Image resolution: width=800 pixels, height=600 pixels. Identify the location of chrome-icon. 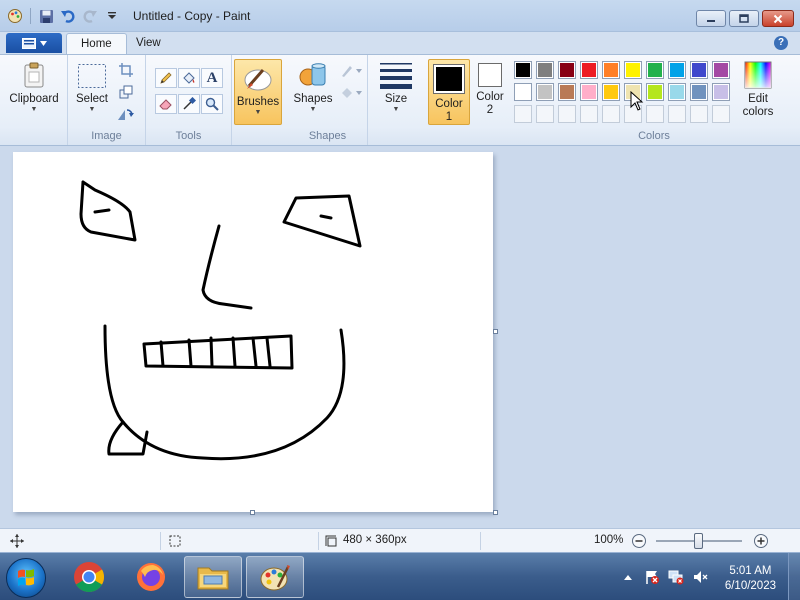
(89, 577).